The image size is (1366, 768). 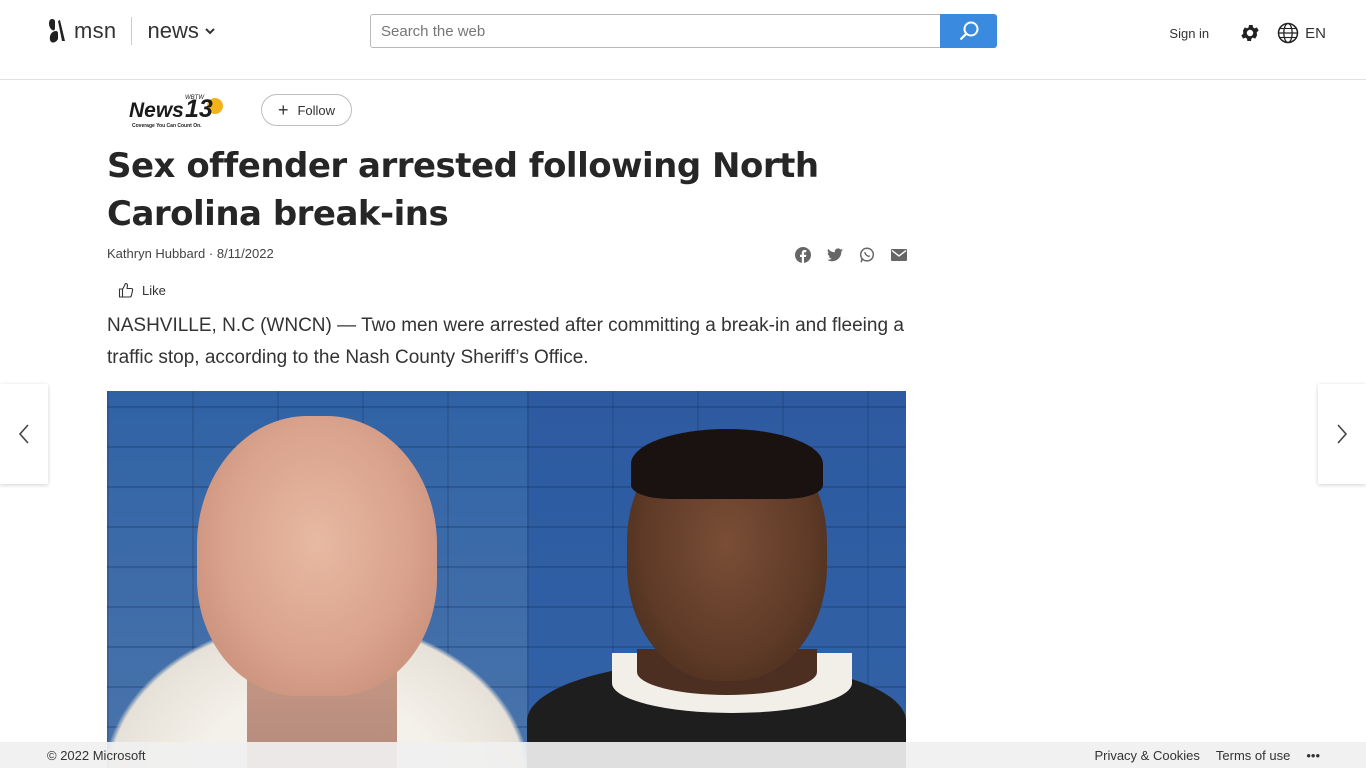 I want to click on search-bar, so click(x=683, y=31).